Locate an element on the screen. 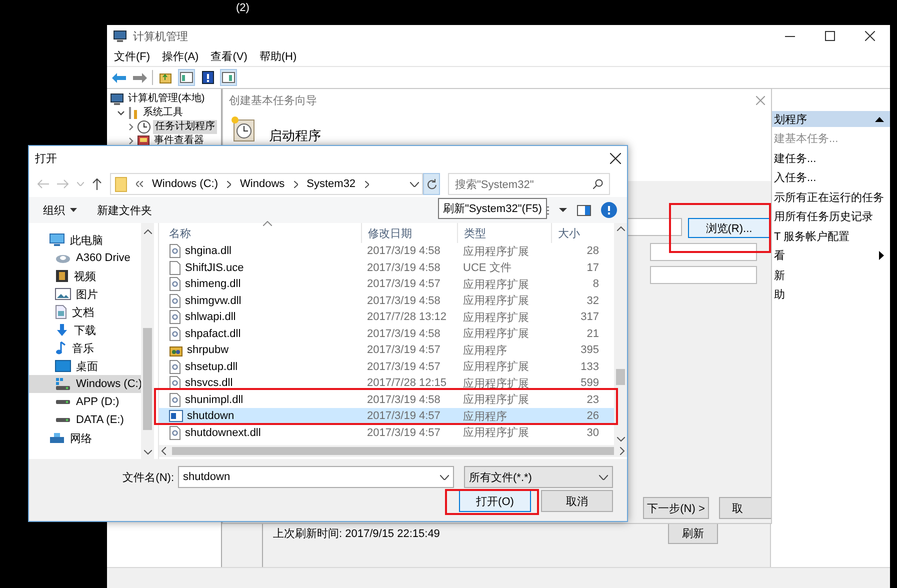 The height and width of the screenshot is (588, 897). action-item: 新 is located at coordinates (830, 275).